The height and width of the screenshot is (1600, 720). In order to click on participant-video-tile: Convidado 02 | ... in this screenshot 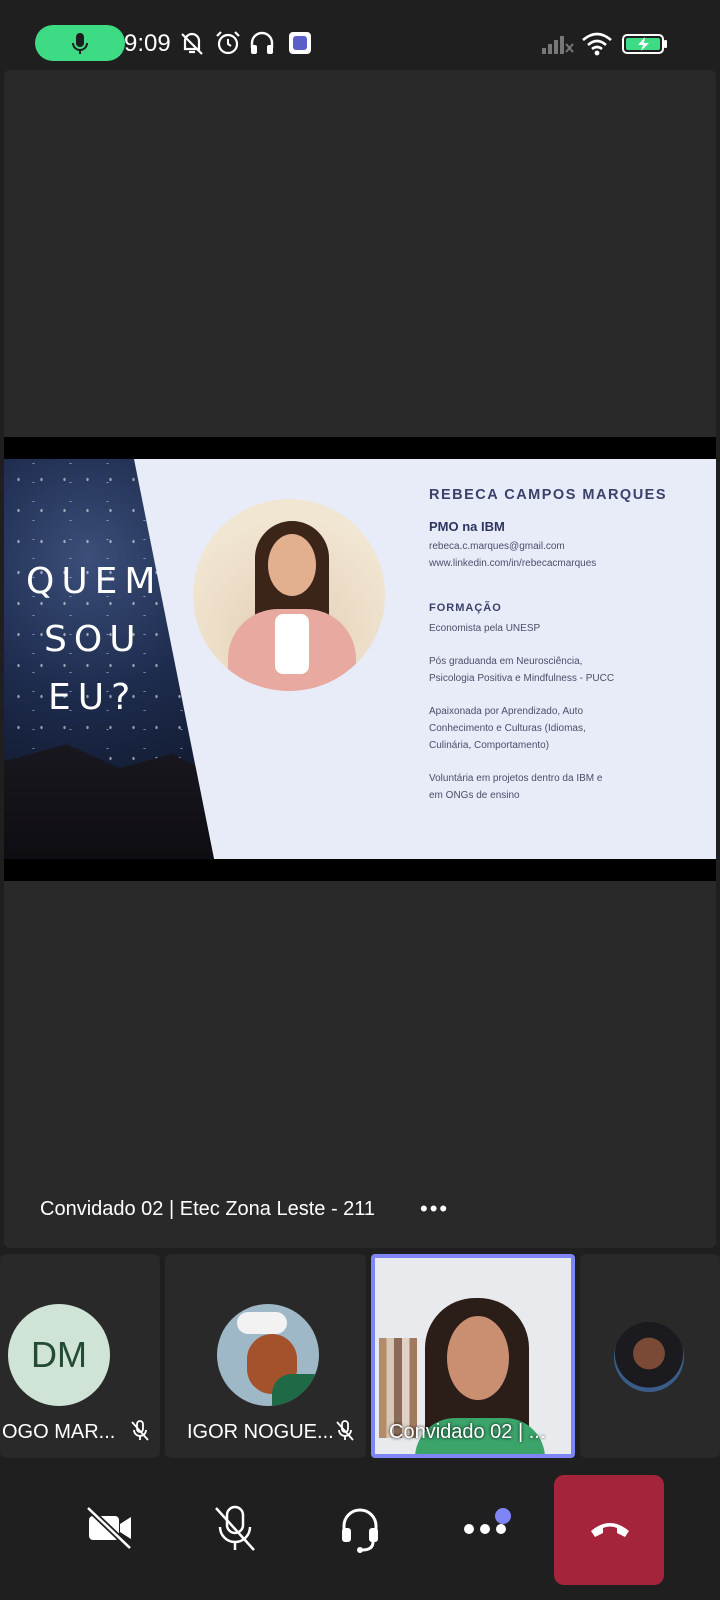, I will do `click(473, 1356)`.